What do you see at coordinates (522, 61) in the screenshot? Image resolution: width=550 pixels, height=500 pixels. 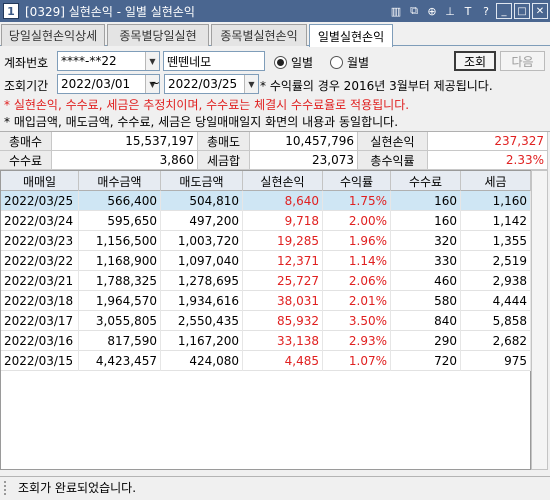 I see `next-button: 다음` at bounding box center [522, 61].